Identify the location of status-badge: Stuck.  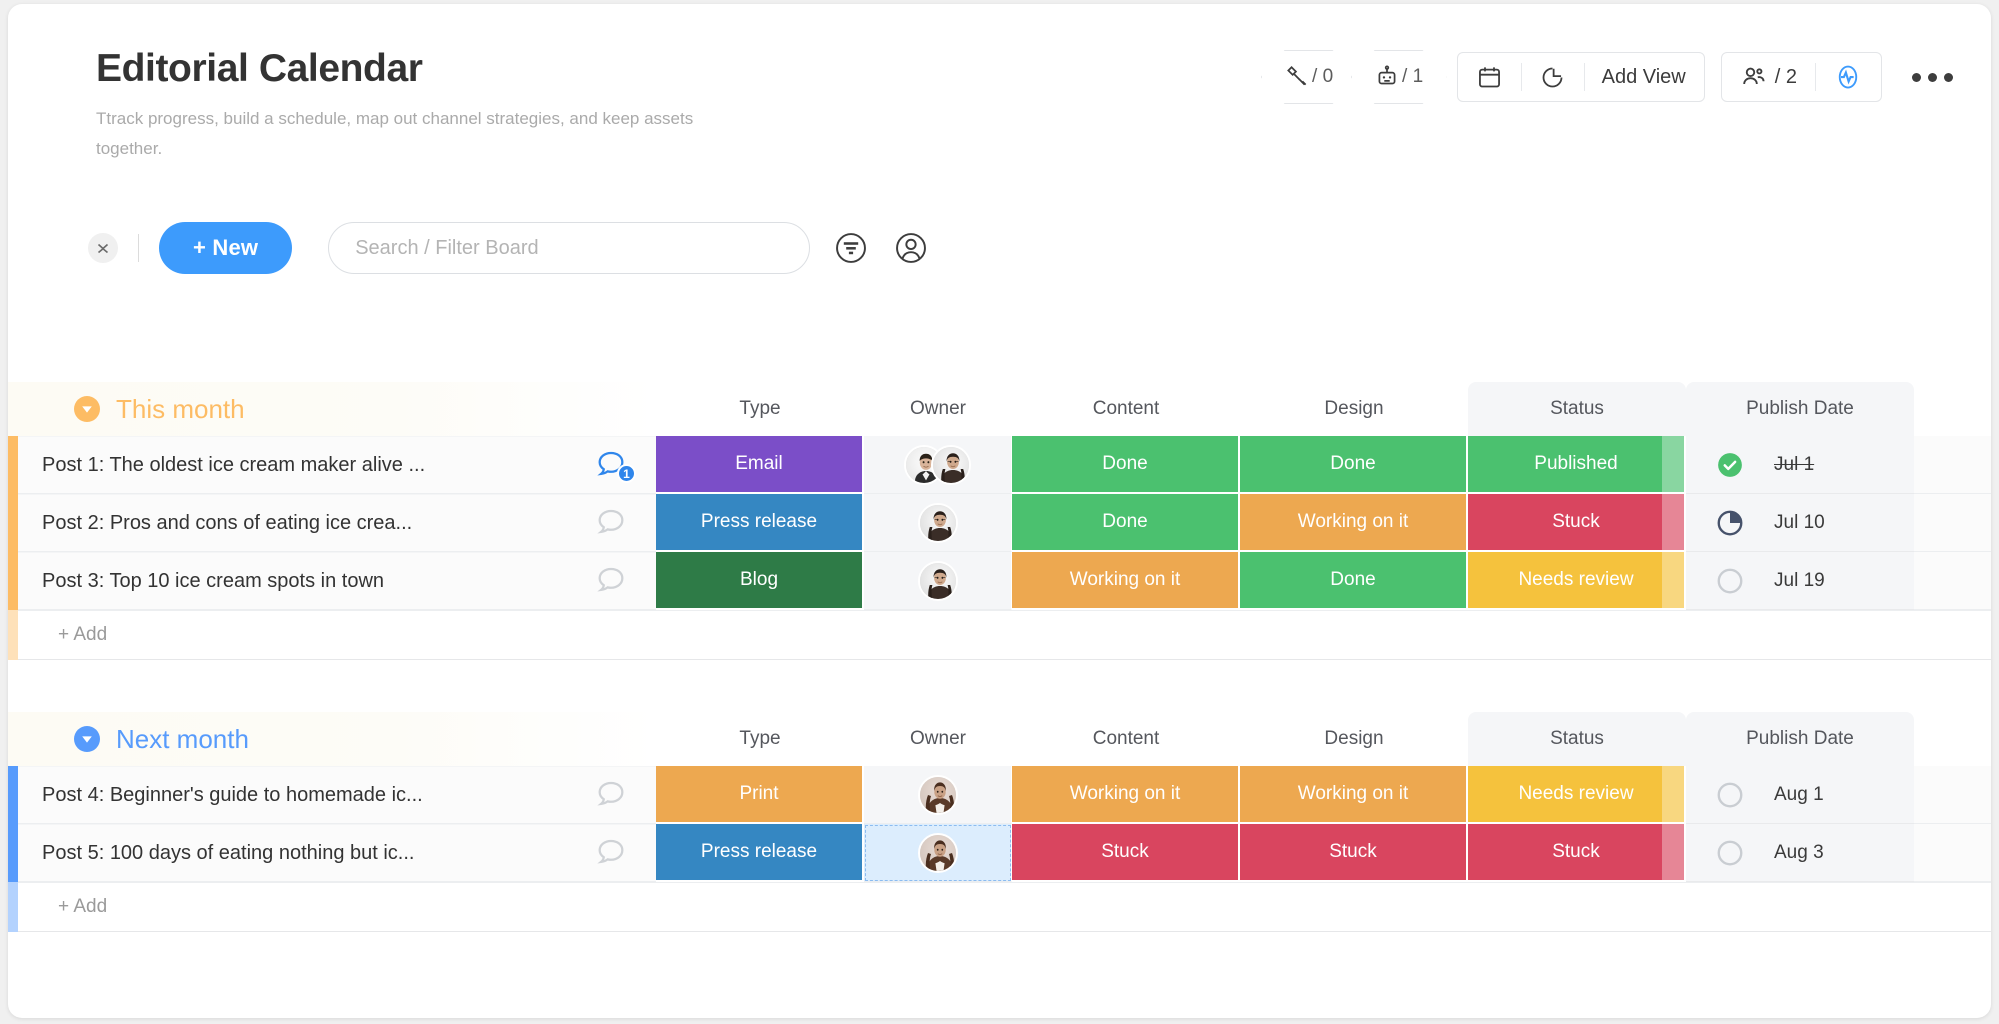
(1576, 851).